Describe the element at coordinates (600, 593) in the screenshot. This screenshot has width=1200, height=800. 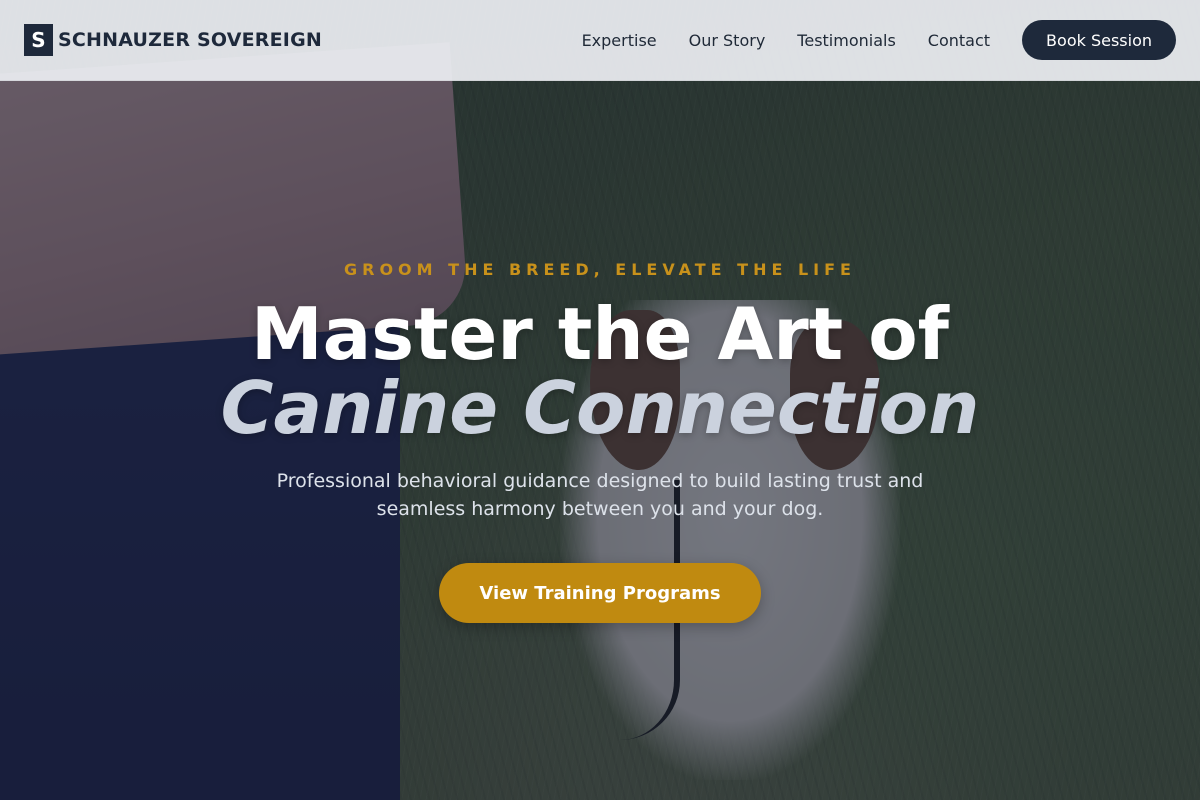
I see `view-training-programs-button: View Training Programs` at that location.